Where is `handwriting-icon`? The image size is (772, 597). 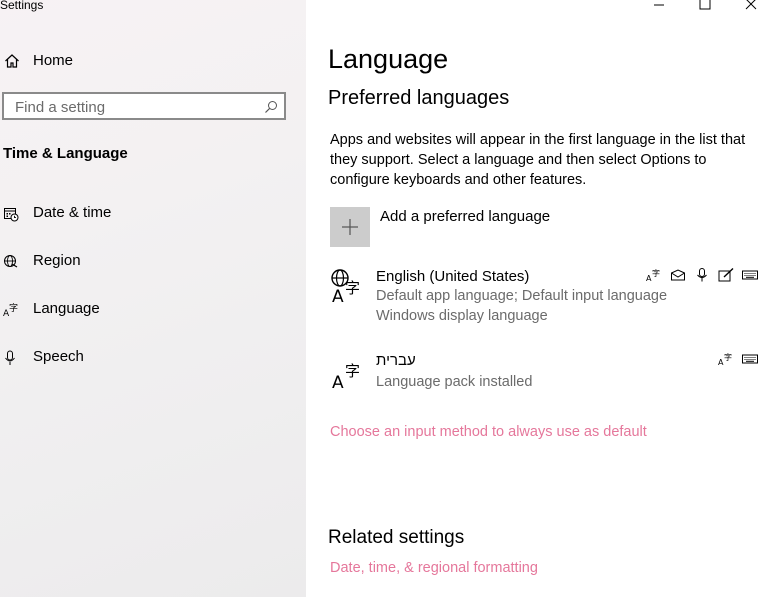
handwriting-icon is located at coordinates (726, 275).